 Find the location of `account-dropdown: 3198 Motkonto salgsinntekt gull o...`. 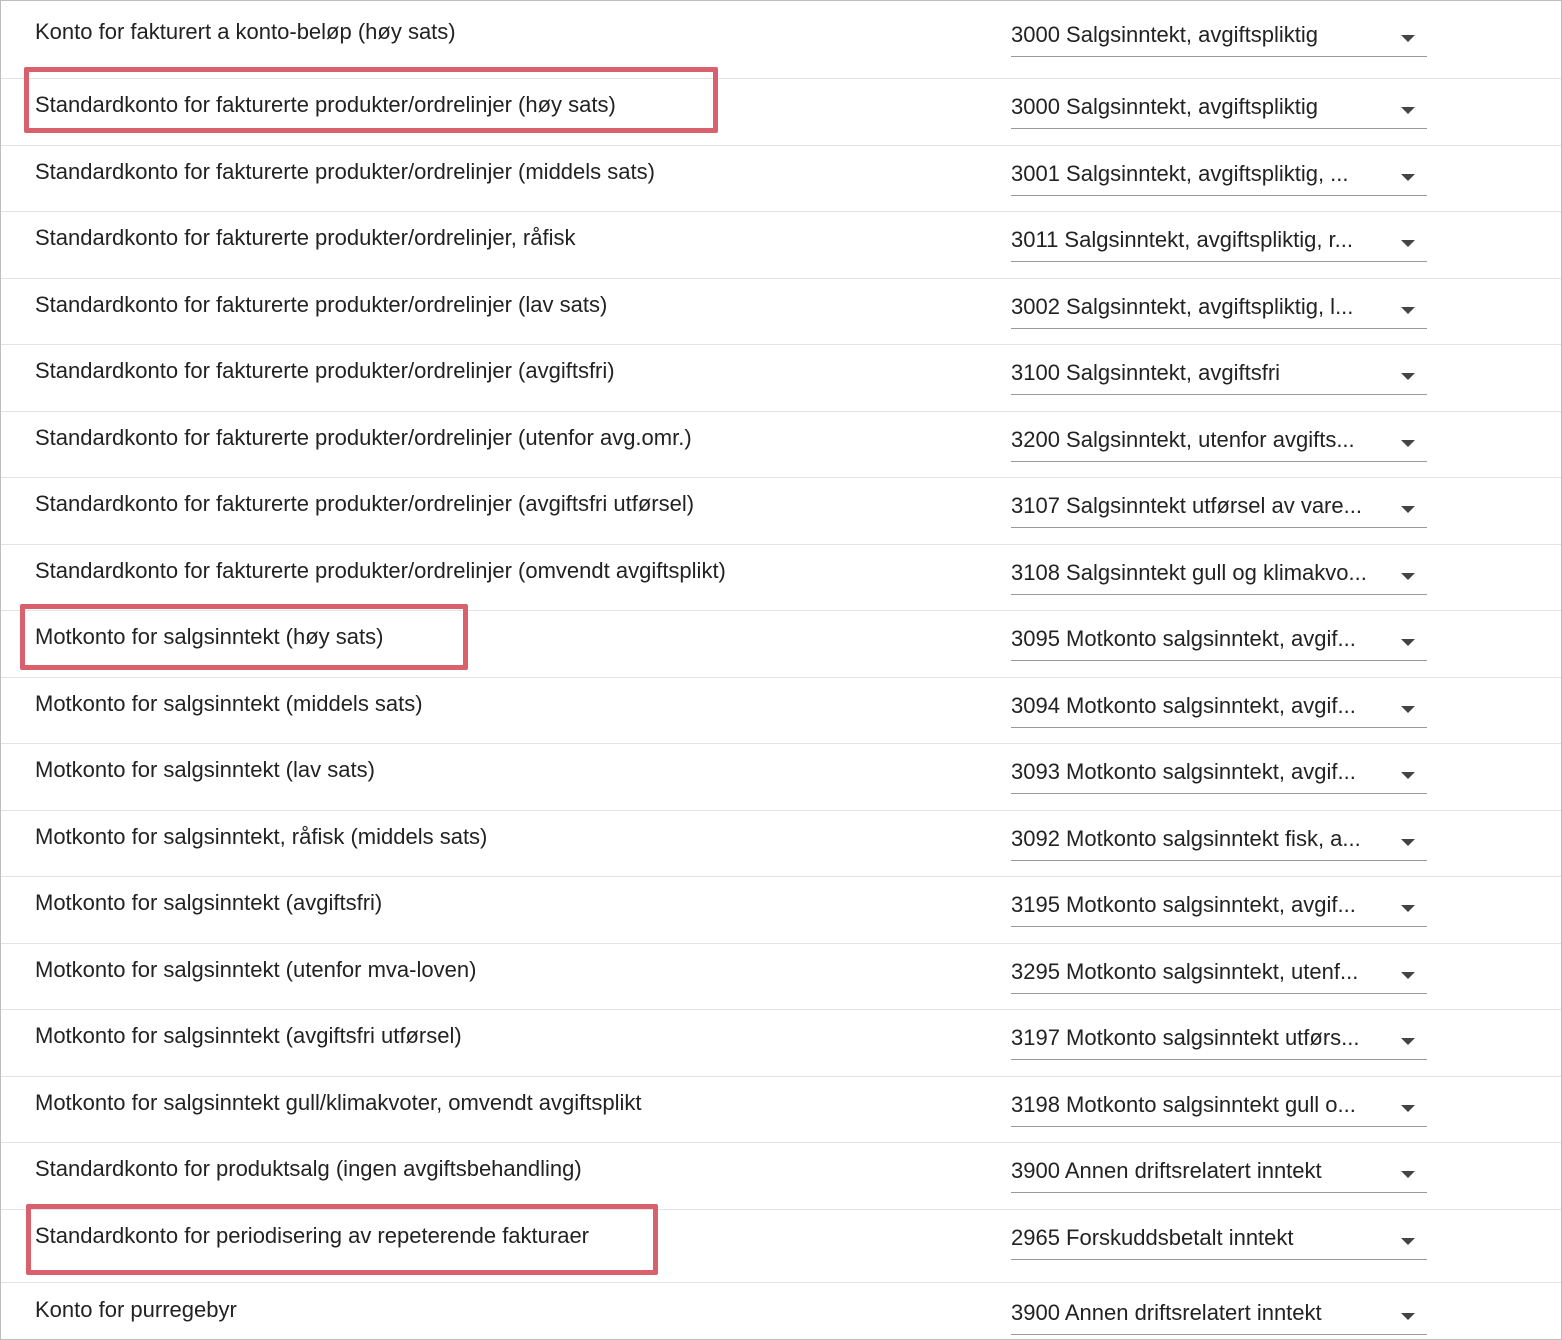

account-dropdown: 3198 Motkonto salgsinntekt gull o... is located at coordinates (1219, 1107).